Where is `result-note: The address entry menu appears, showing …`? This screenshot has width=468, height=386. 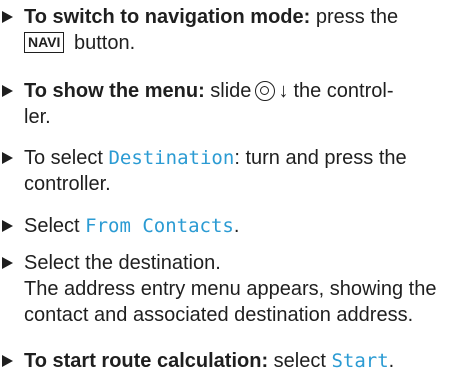 result-note: The address entry menu appears, showing … is located at coordinates (230, 302).